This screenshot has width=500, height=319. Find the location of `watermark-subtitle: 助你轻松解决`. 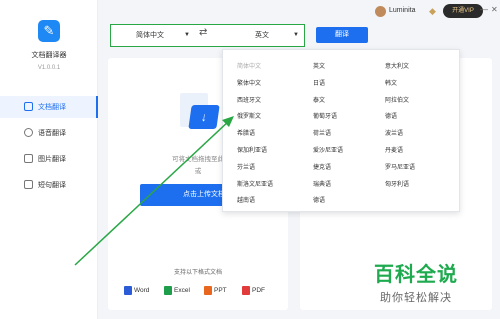

watermark-subtitle: 助你轻松解决 is located at coordinates (416, 298).